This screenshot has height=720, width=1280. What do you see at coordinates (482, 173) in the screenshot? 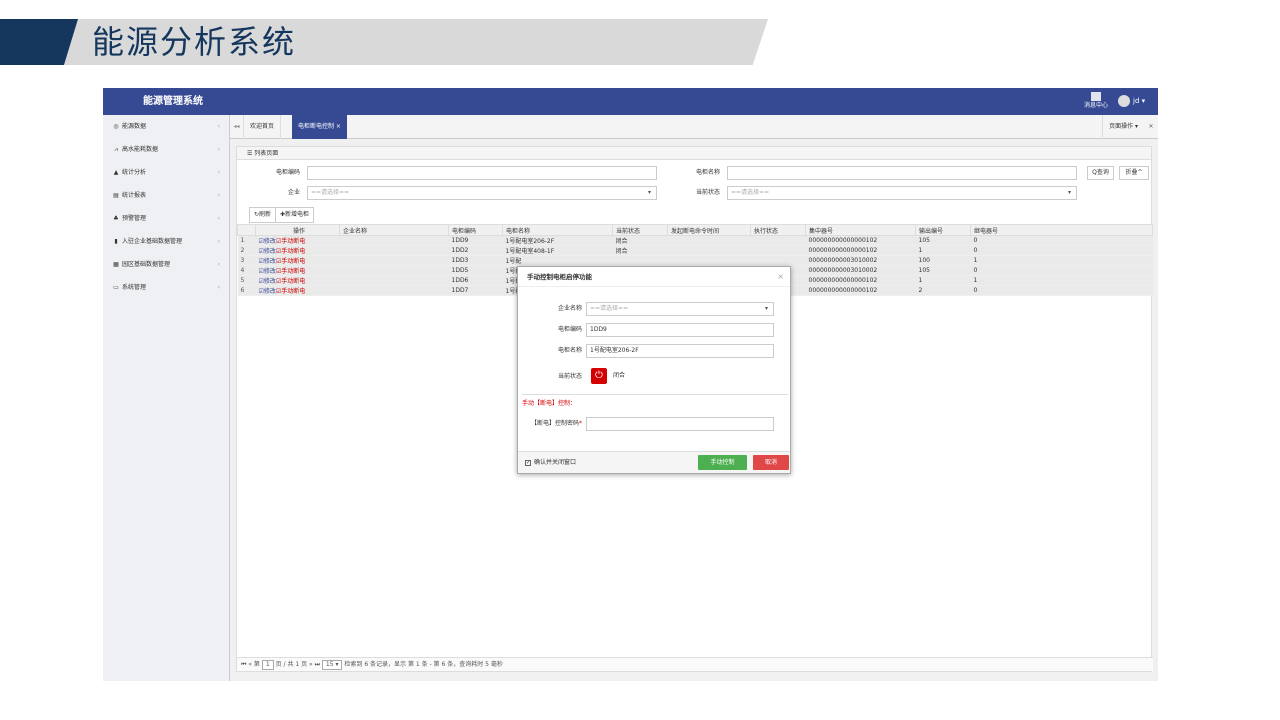
I see `cabinet-code-input` at bounding box center [482, 173].